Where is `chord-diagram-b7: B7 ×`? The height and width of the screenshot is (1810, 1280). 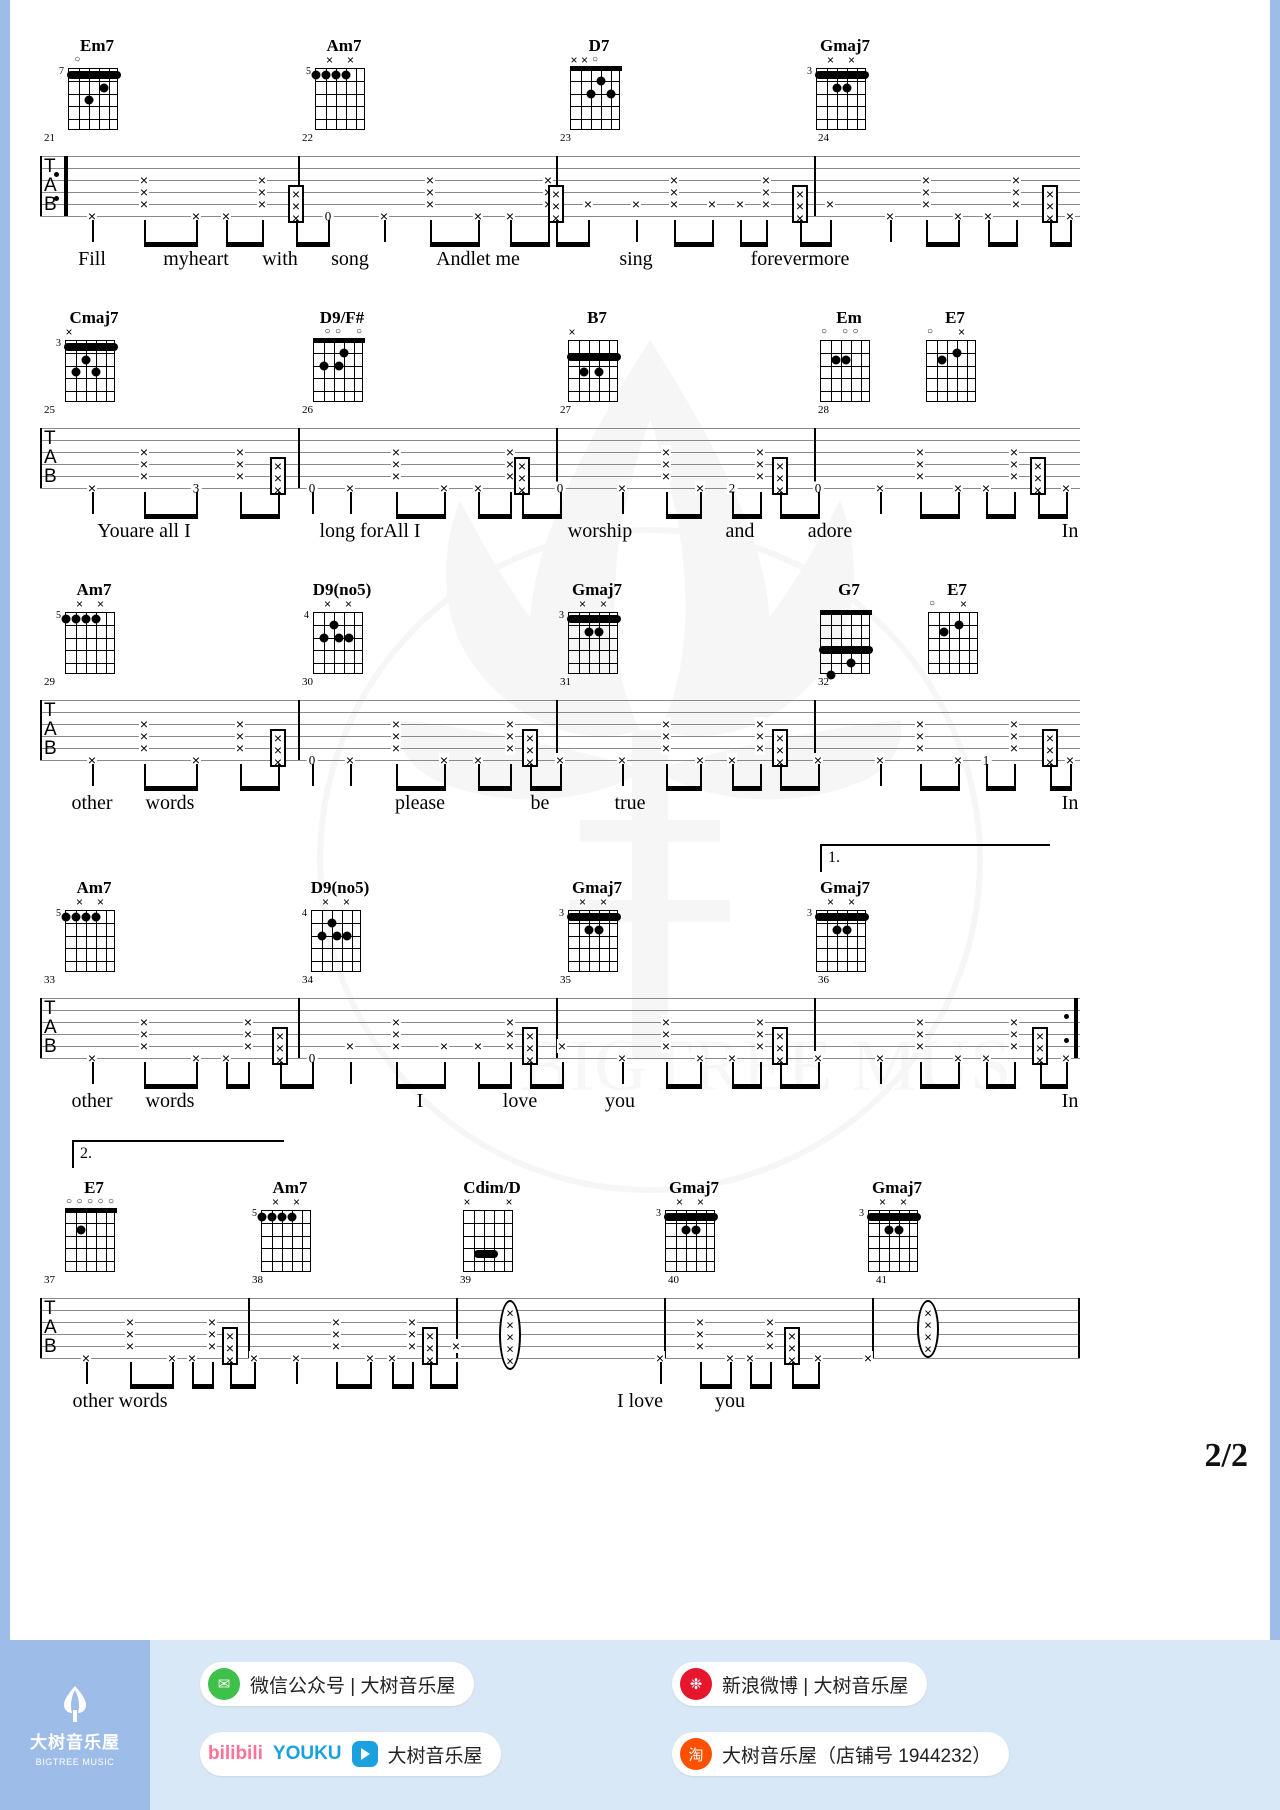
chord-diagram-b7: B7 × is located at coordinates (597, 357).